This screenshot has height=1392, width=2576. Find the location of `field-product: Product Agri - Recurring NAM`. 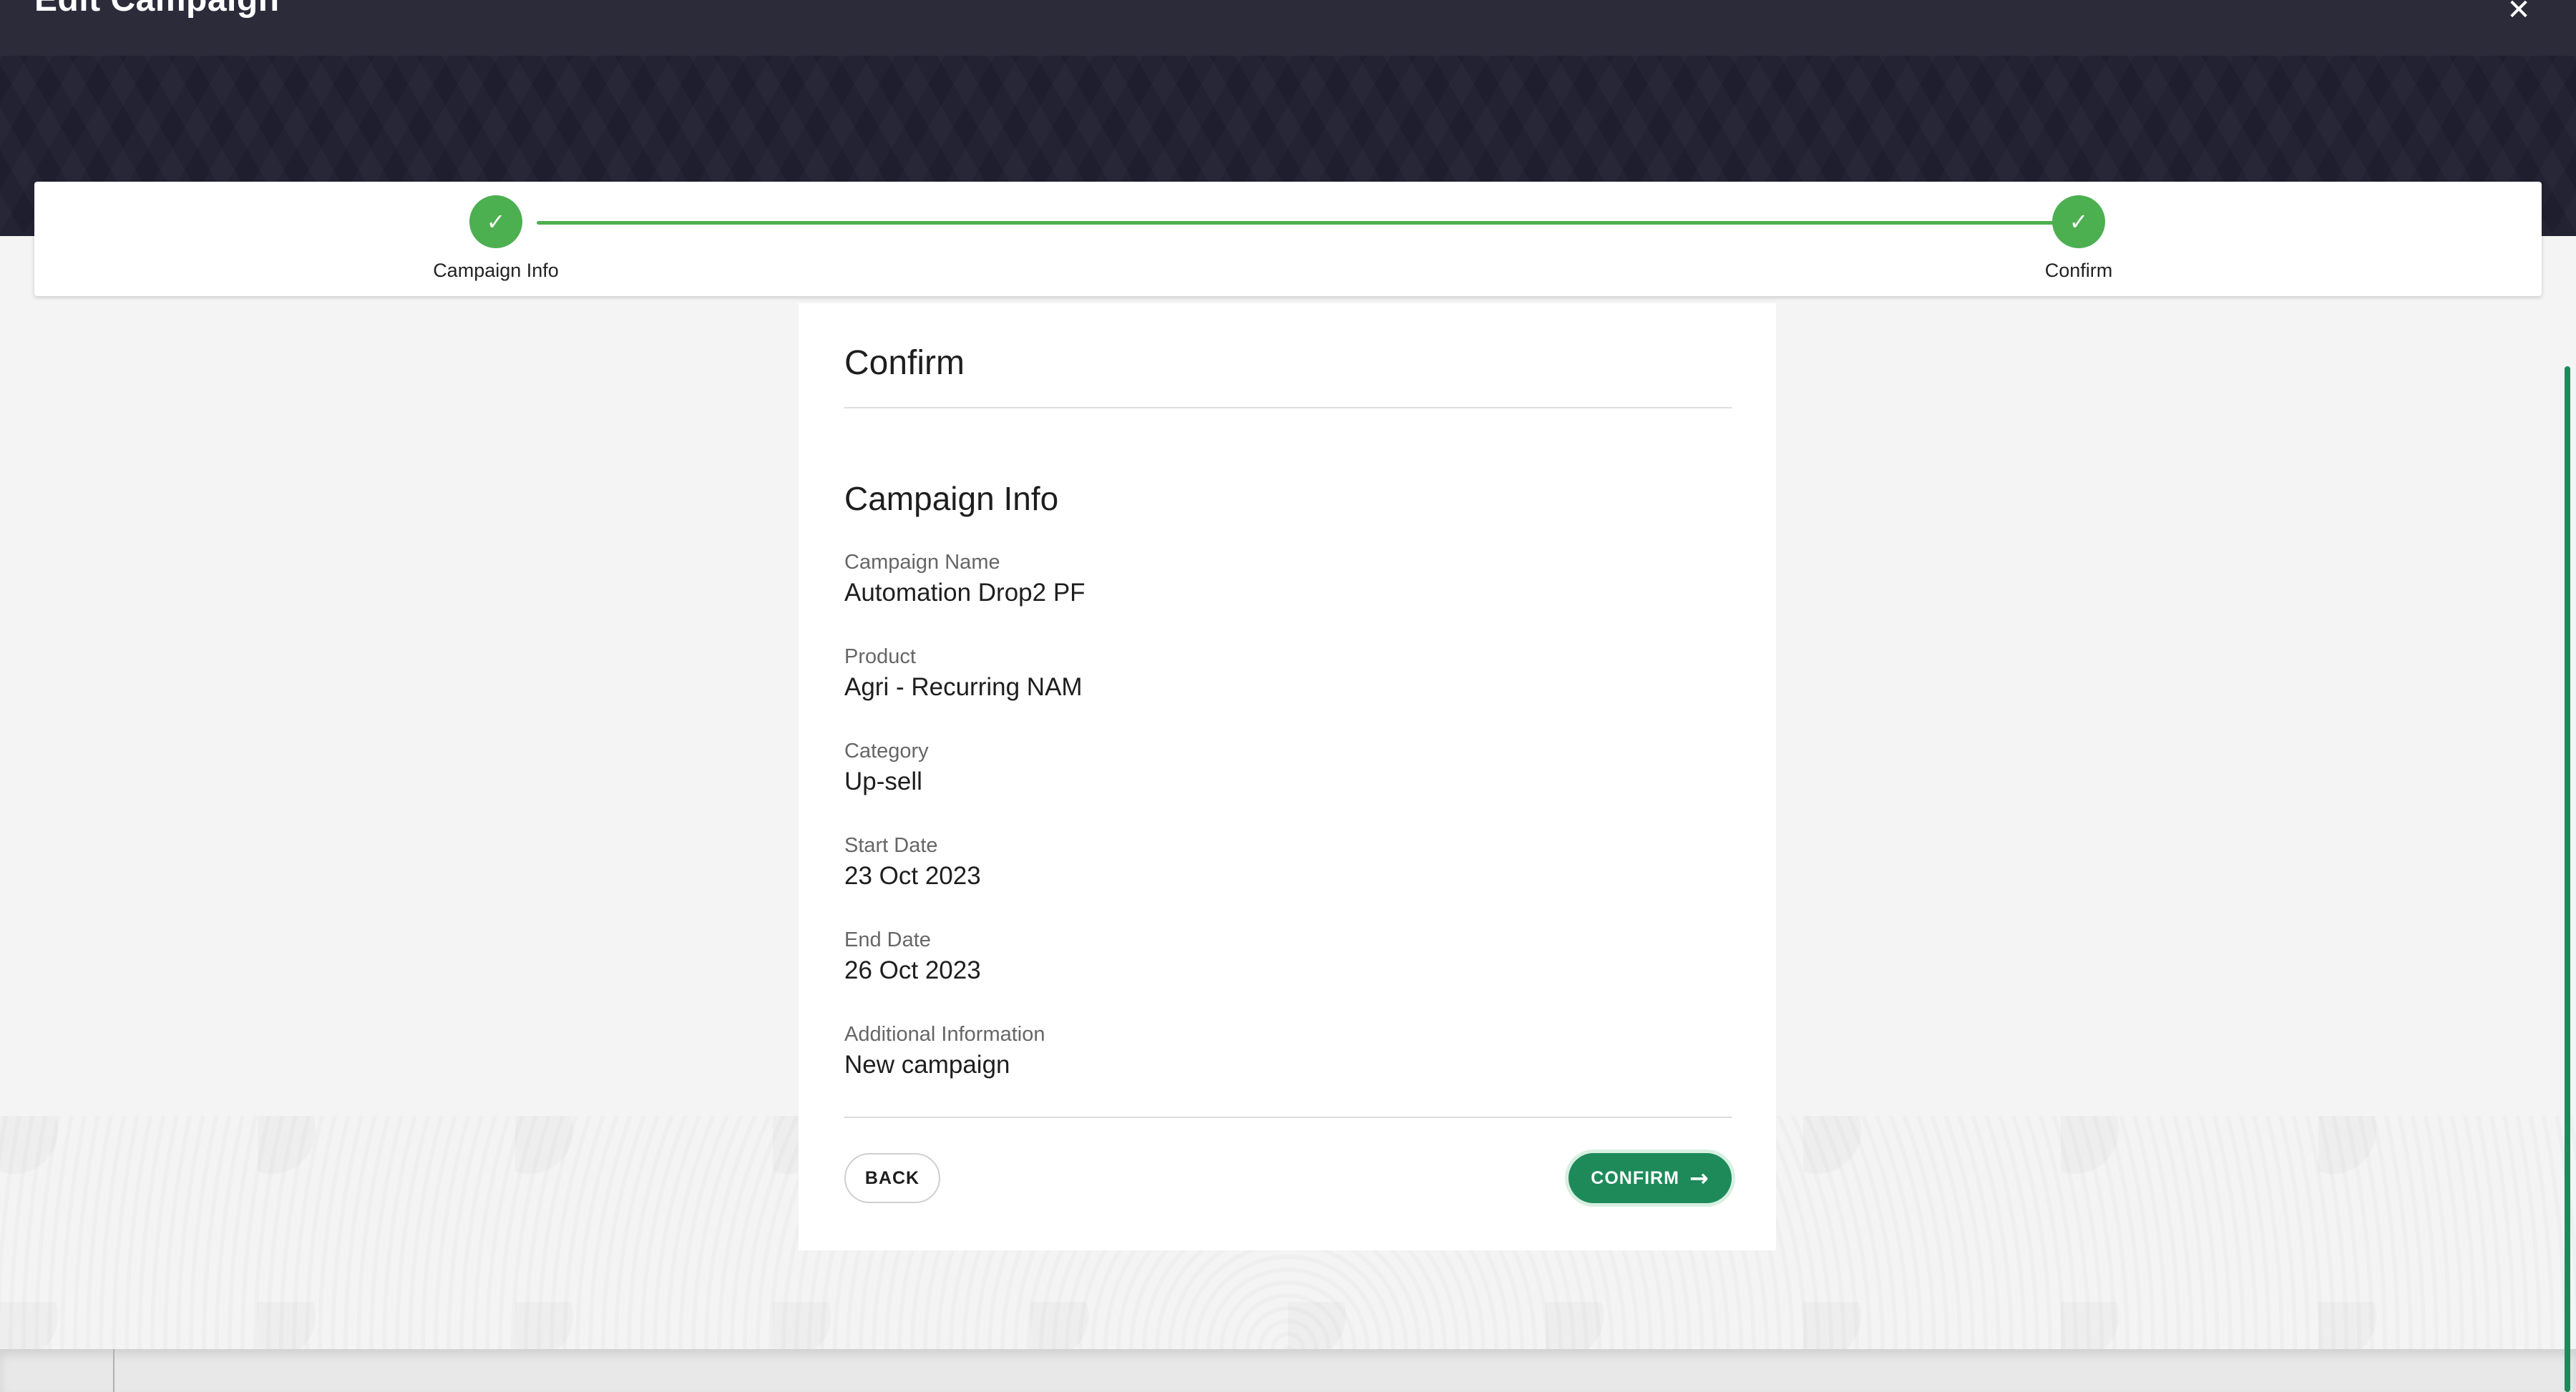

field-product: Product Agri - Recurring NAM is located at coordinates (1288, 673).